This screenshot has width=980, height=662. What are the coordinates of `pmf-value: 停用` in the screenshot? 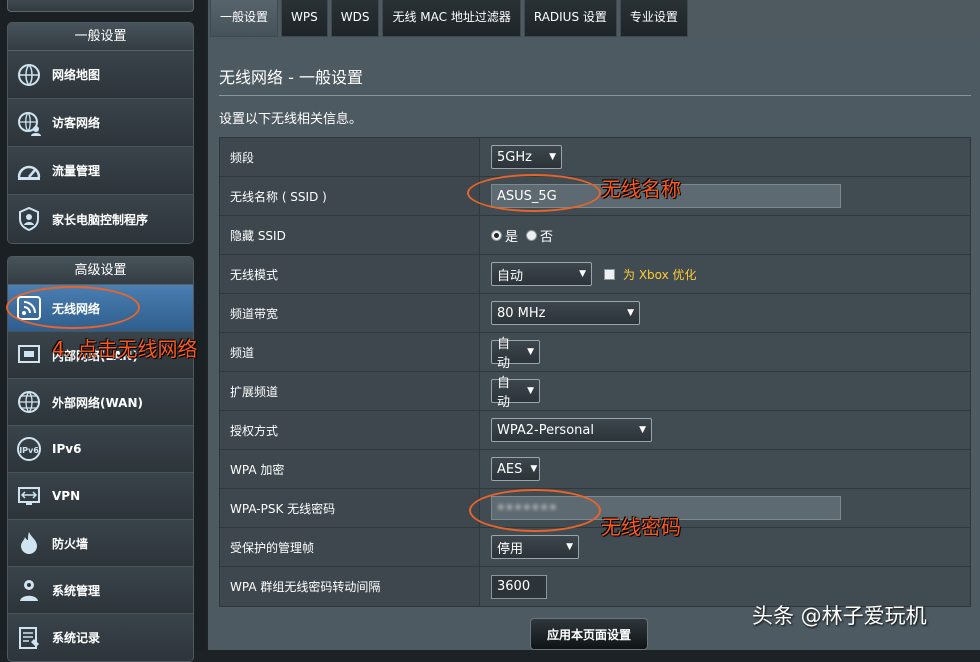 It's located at (510, 549).